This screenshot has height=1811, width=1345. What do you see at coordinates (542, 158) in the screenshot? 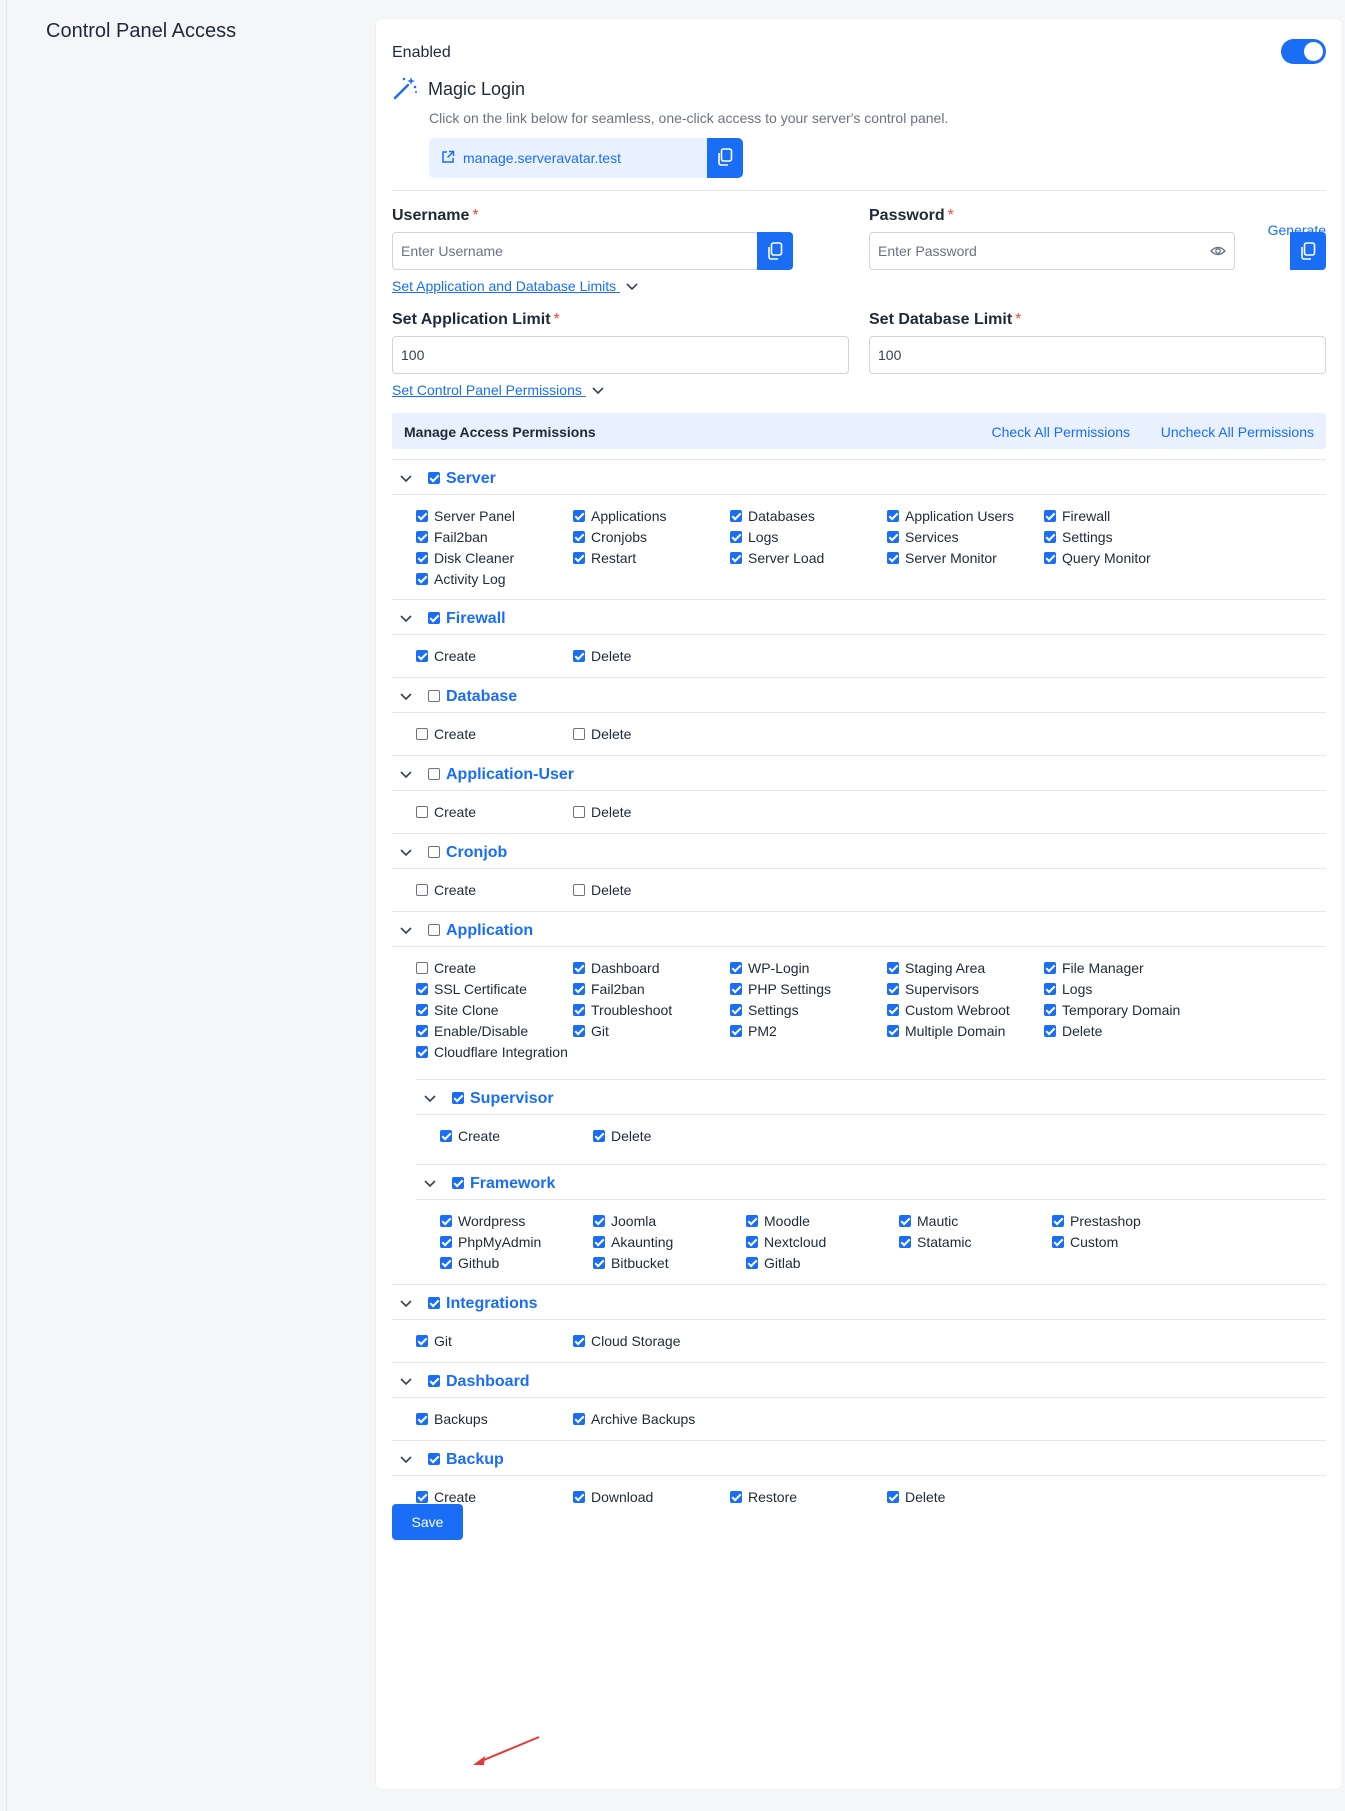
I see `magic-login-url: manage.serveravatar.test` at bounding box center [542, 158].